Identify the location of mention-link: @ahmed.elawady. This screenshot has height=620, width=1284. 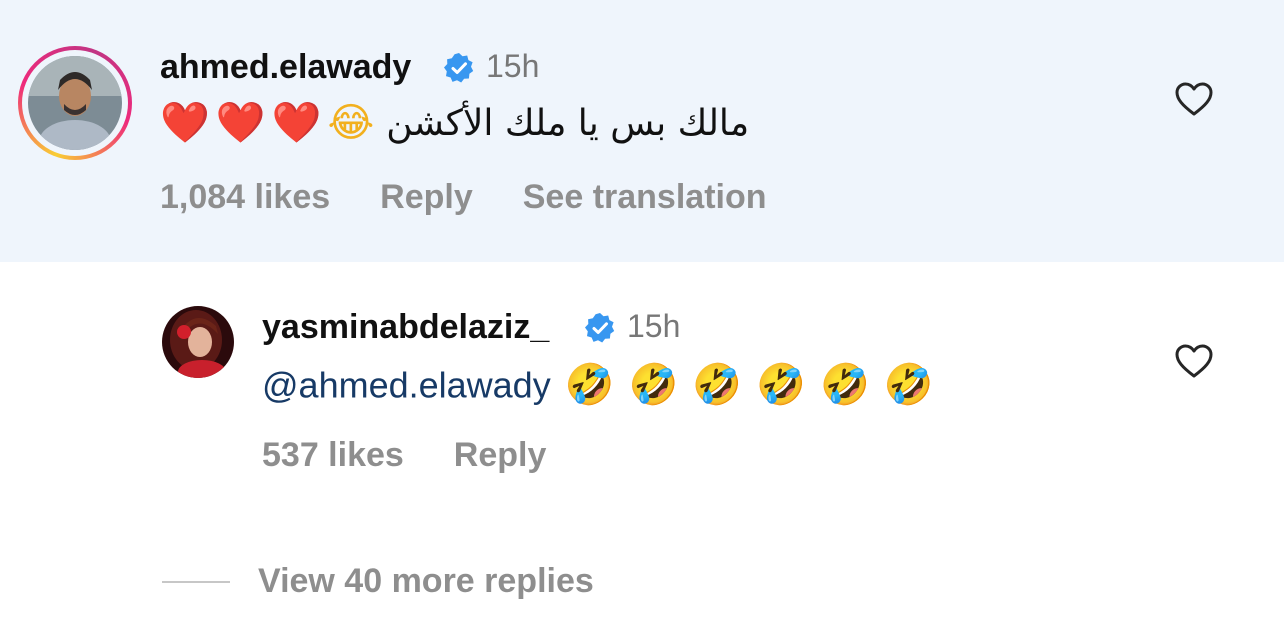
(406, 384).